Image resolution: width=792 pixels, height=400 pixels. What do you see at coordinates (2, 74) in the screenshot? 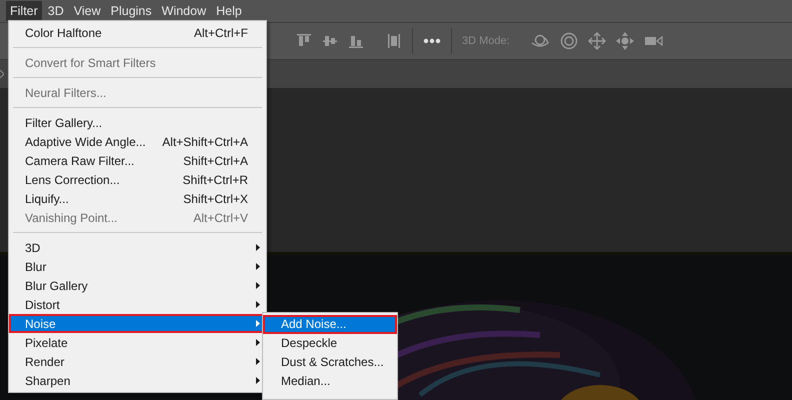
I see `expand-icon` at bounding box center [2, 74].